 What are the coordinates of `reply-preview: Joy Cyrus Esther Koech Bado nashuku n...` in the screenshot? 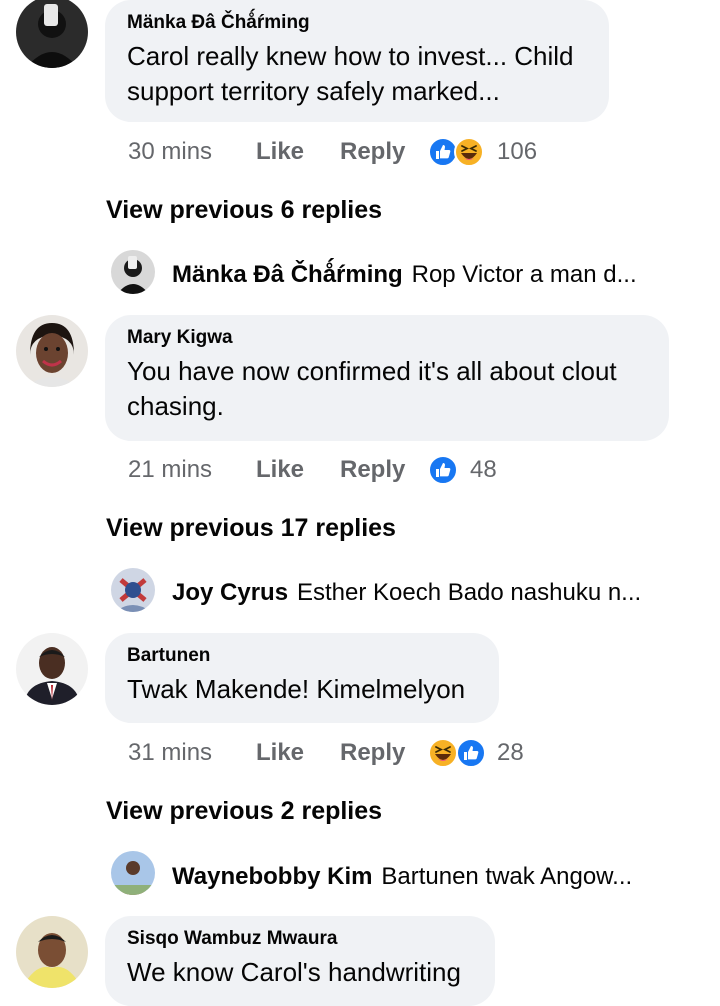 It's located at (406, 594).